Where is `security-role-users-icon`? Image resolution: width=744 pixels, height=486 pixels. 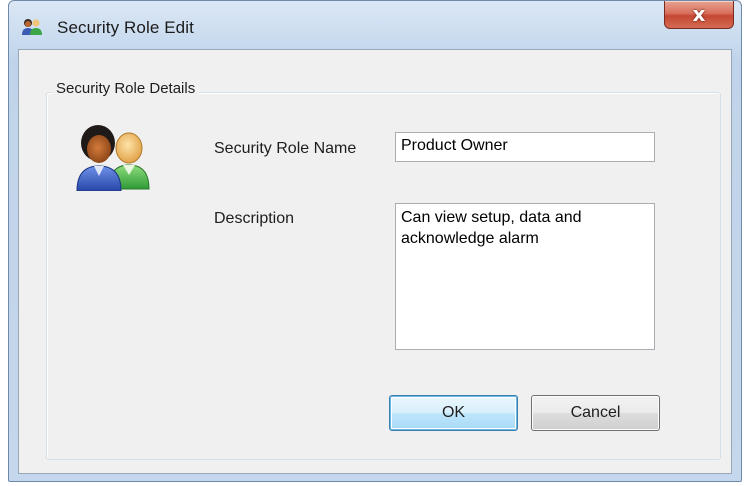
security-role-users-icon is located at coordinates (113, 158).